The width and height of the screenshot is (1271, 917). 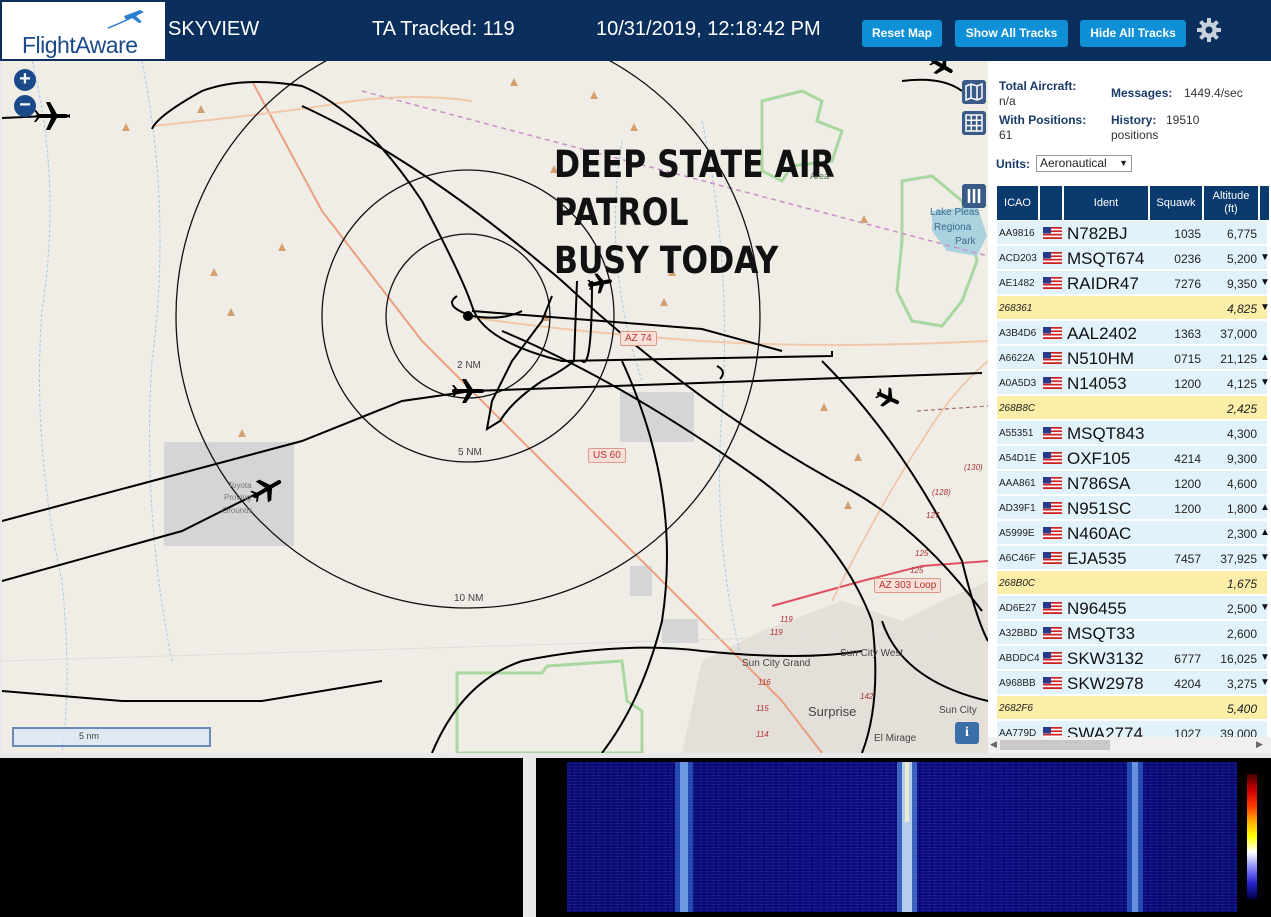 I want to click on altitude-trend-icon: ▲, so click(x=1265, y=507).